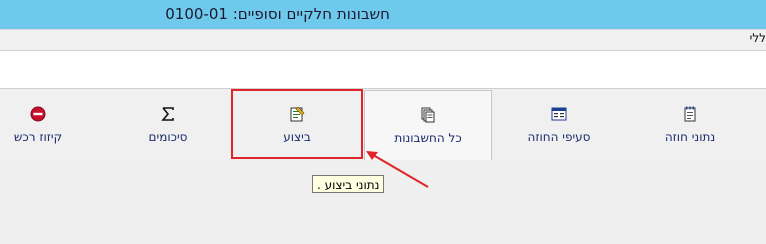 Image resolution: width=766 pixels, height=244 pixels. Describe the element at coordinates (277, 14) in the screenshot. I see `window-title: חשבונות חלקיים וסופיים: 0100-01` at that location.